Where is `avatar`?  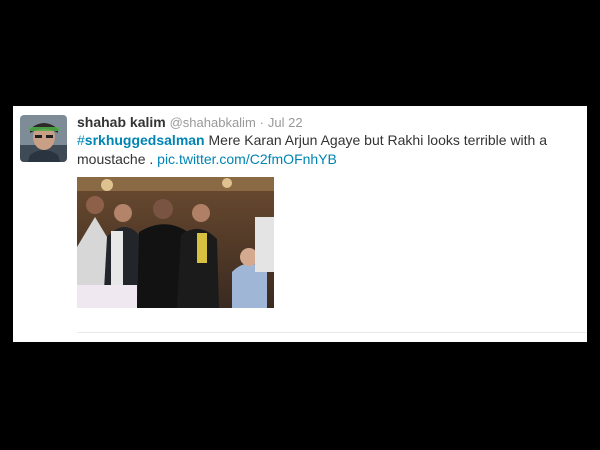
avatar is located at coordinates (43, 138).